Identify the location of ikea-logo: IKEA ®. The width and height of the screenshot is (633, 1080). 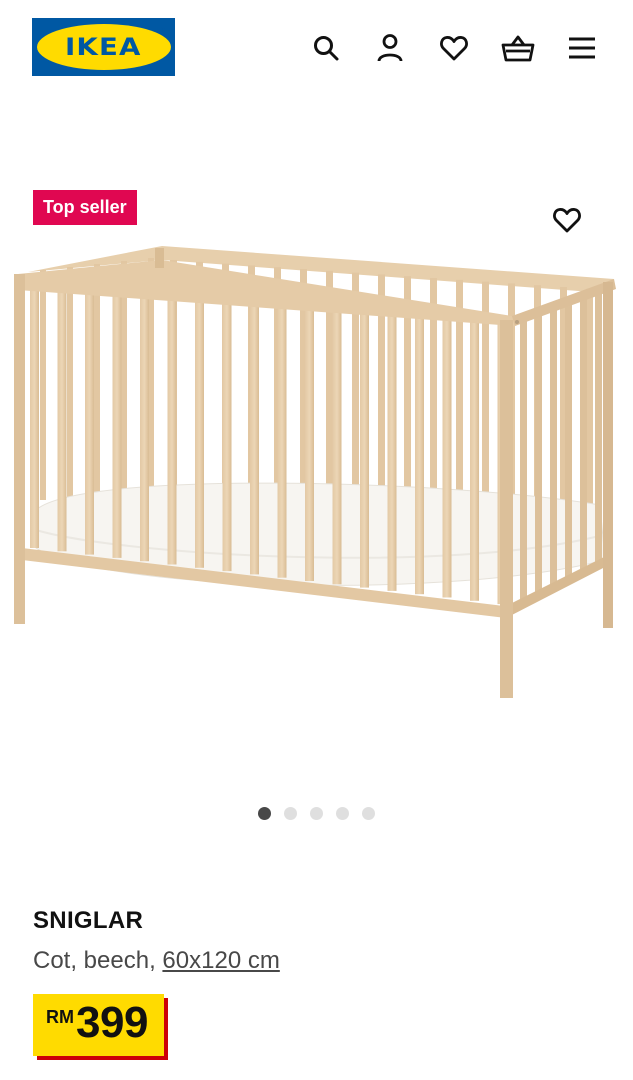
(103, 47).